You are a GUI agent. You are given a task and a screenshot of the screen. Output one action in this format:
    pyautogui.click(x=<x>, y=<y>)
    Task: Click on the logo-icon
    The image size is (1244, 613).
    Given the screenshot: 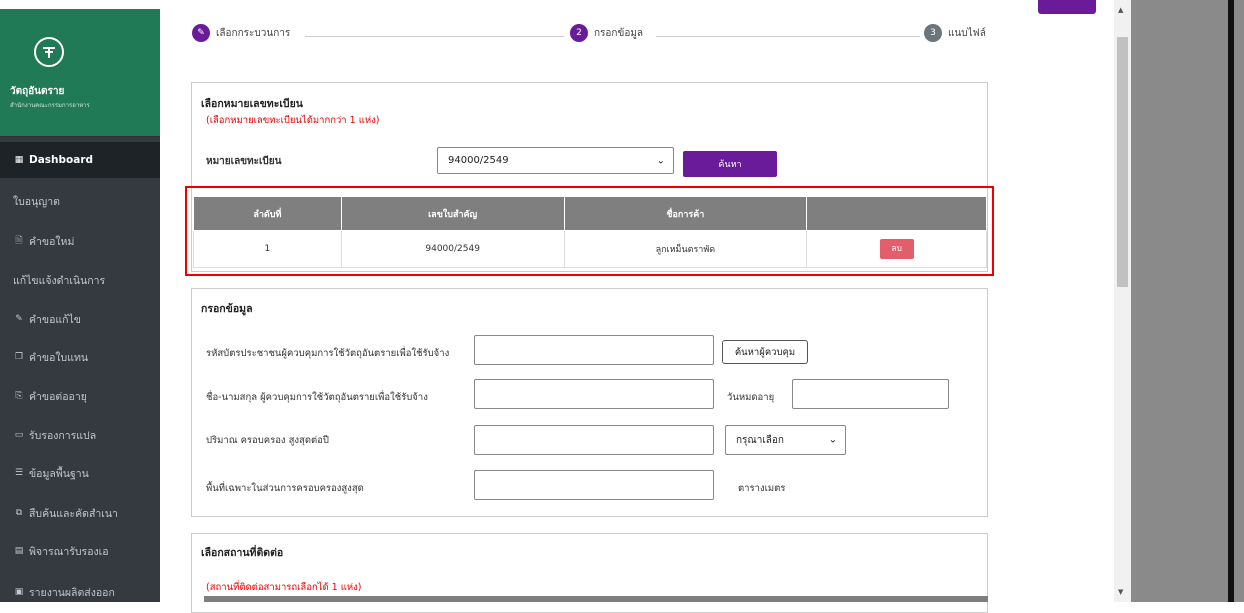 What is the action you would take?
    pyautogui.click(x=49, y=52)
    